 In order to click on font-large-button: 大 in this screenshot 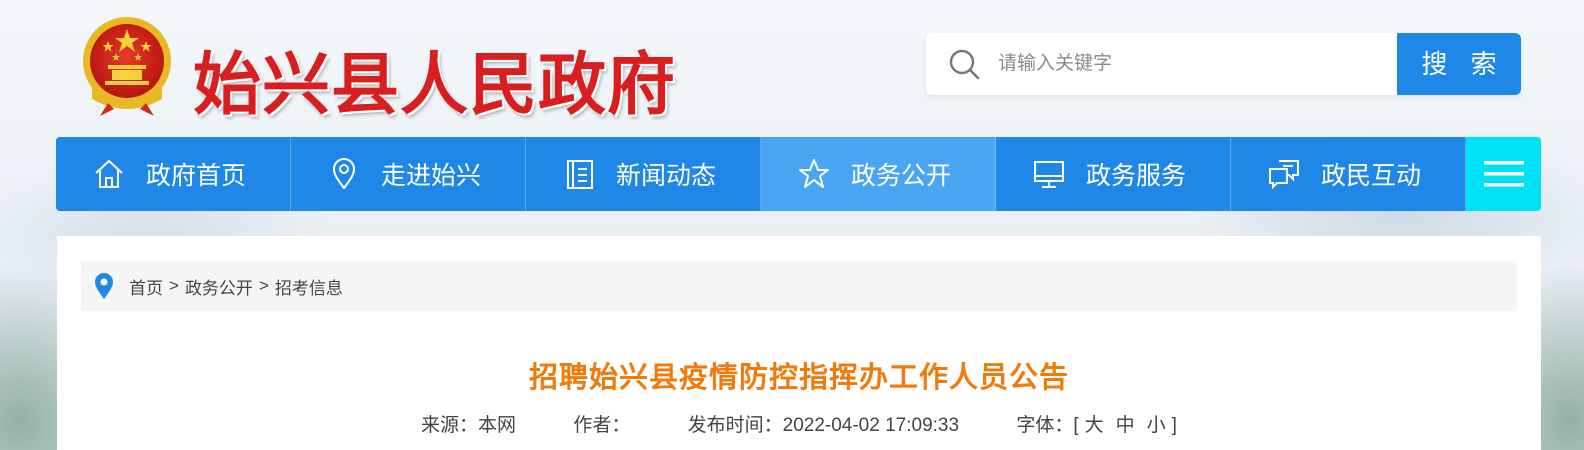, I will do `click(1094, 425)`.